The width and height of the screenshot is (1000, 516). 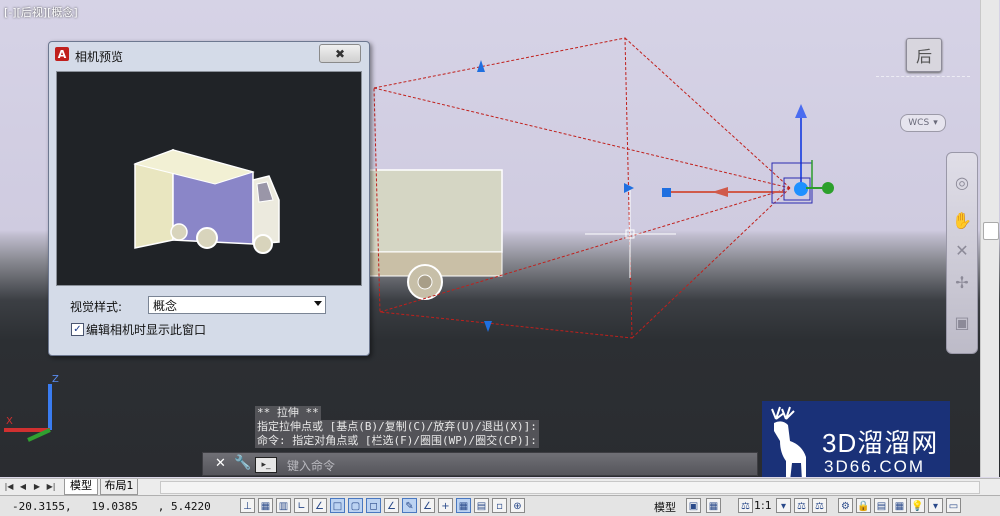 I want to click on visual-style-value: 概念, so click(x=165, y=305).